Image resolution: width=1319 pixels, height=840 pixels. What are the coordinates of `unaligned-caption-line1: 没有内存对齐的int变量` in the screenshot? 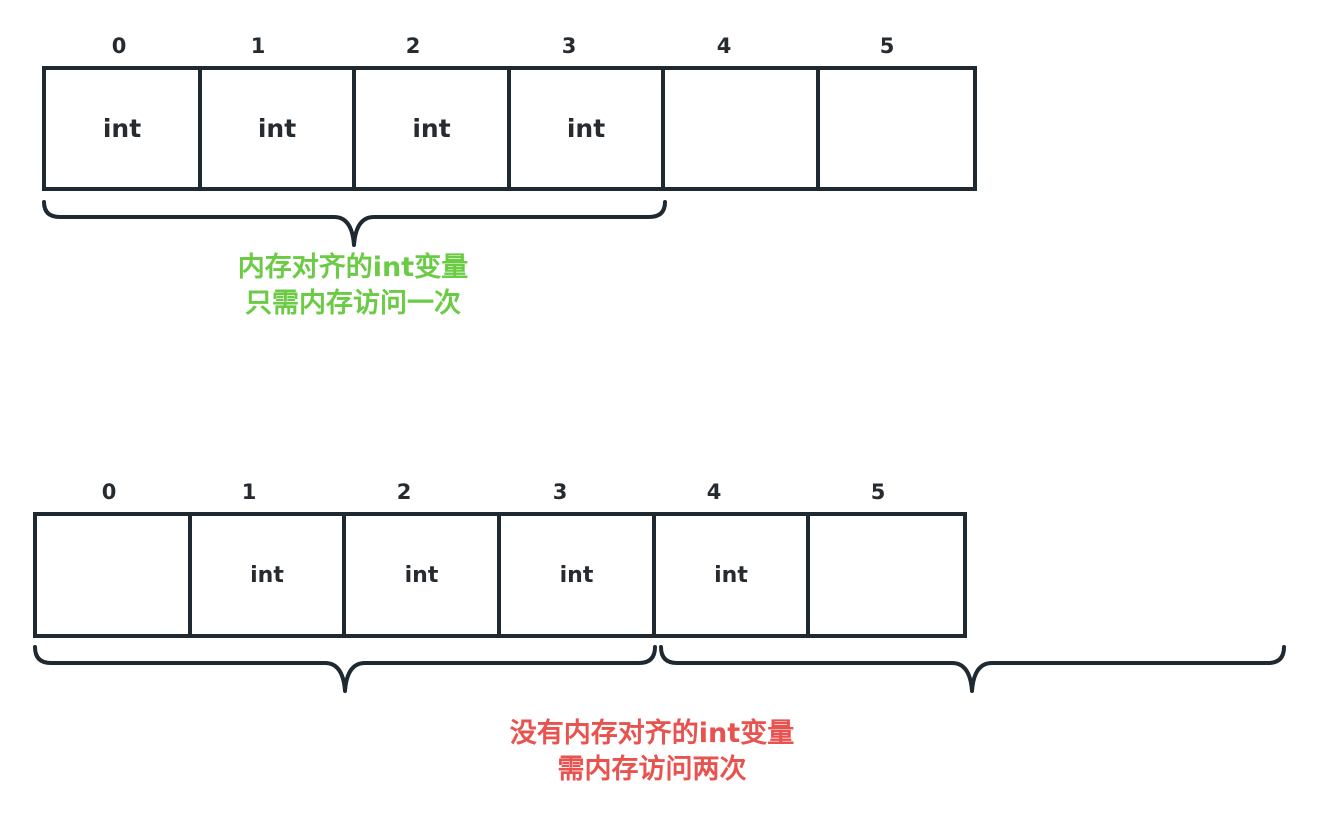 It's located at (652, 733).